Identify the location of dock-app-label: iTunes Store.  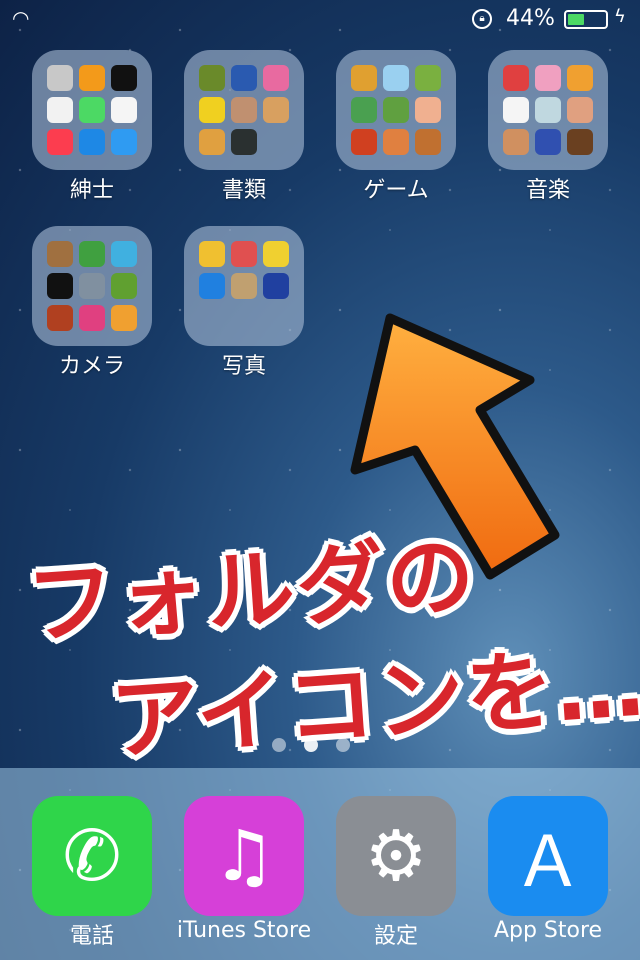
(244, 930).